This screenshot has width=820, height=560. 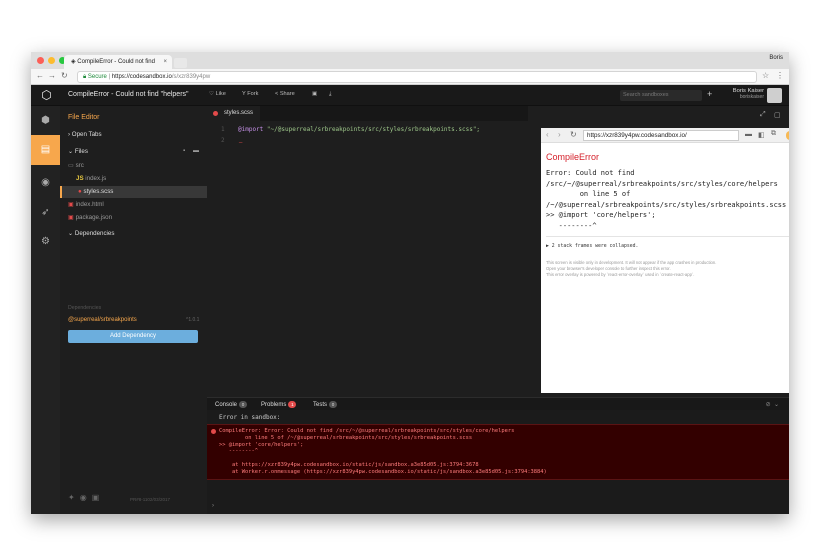 What do you see at coordinates (239, 113) in the screenshot?
I see `editor-tab-label: styles.scss` at bounding box center [239, 113].